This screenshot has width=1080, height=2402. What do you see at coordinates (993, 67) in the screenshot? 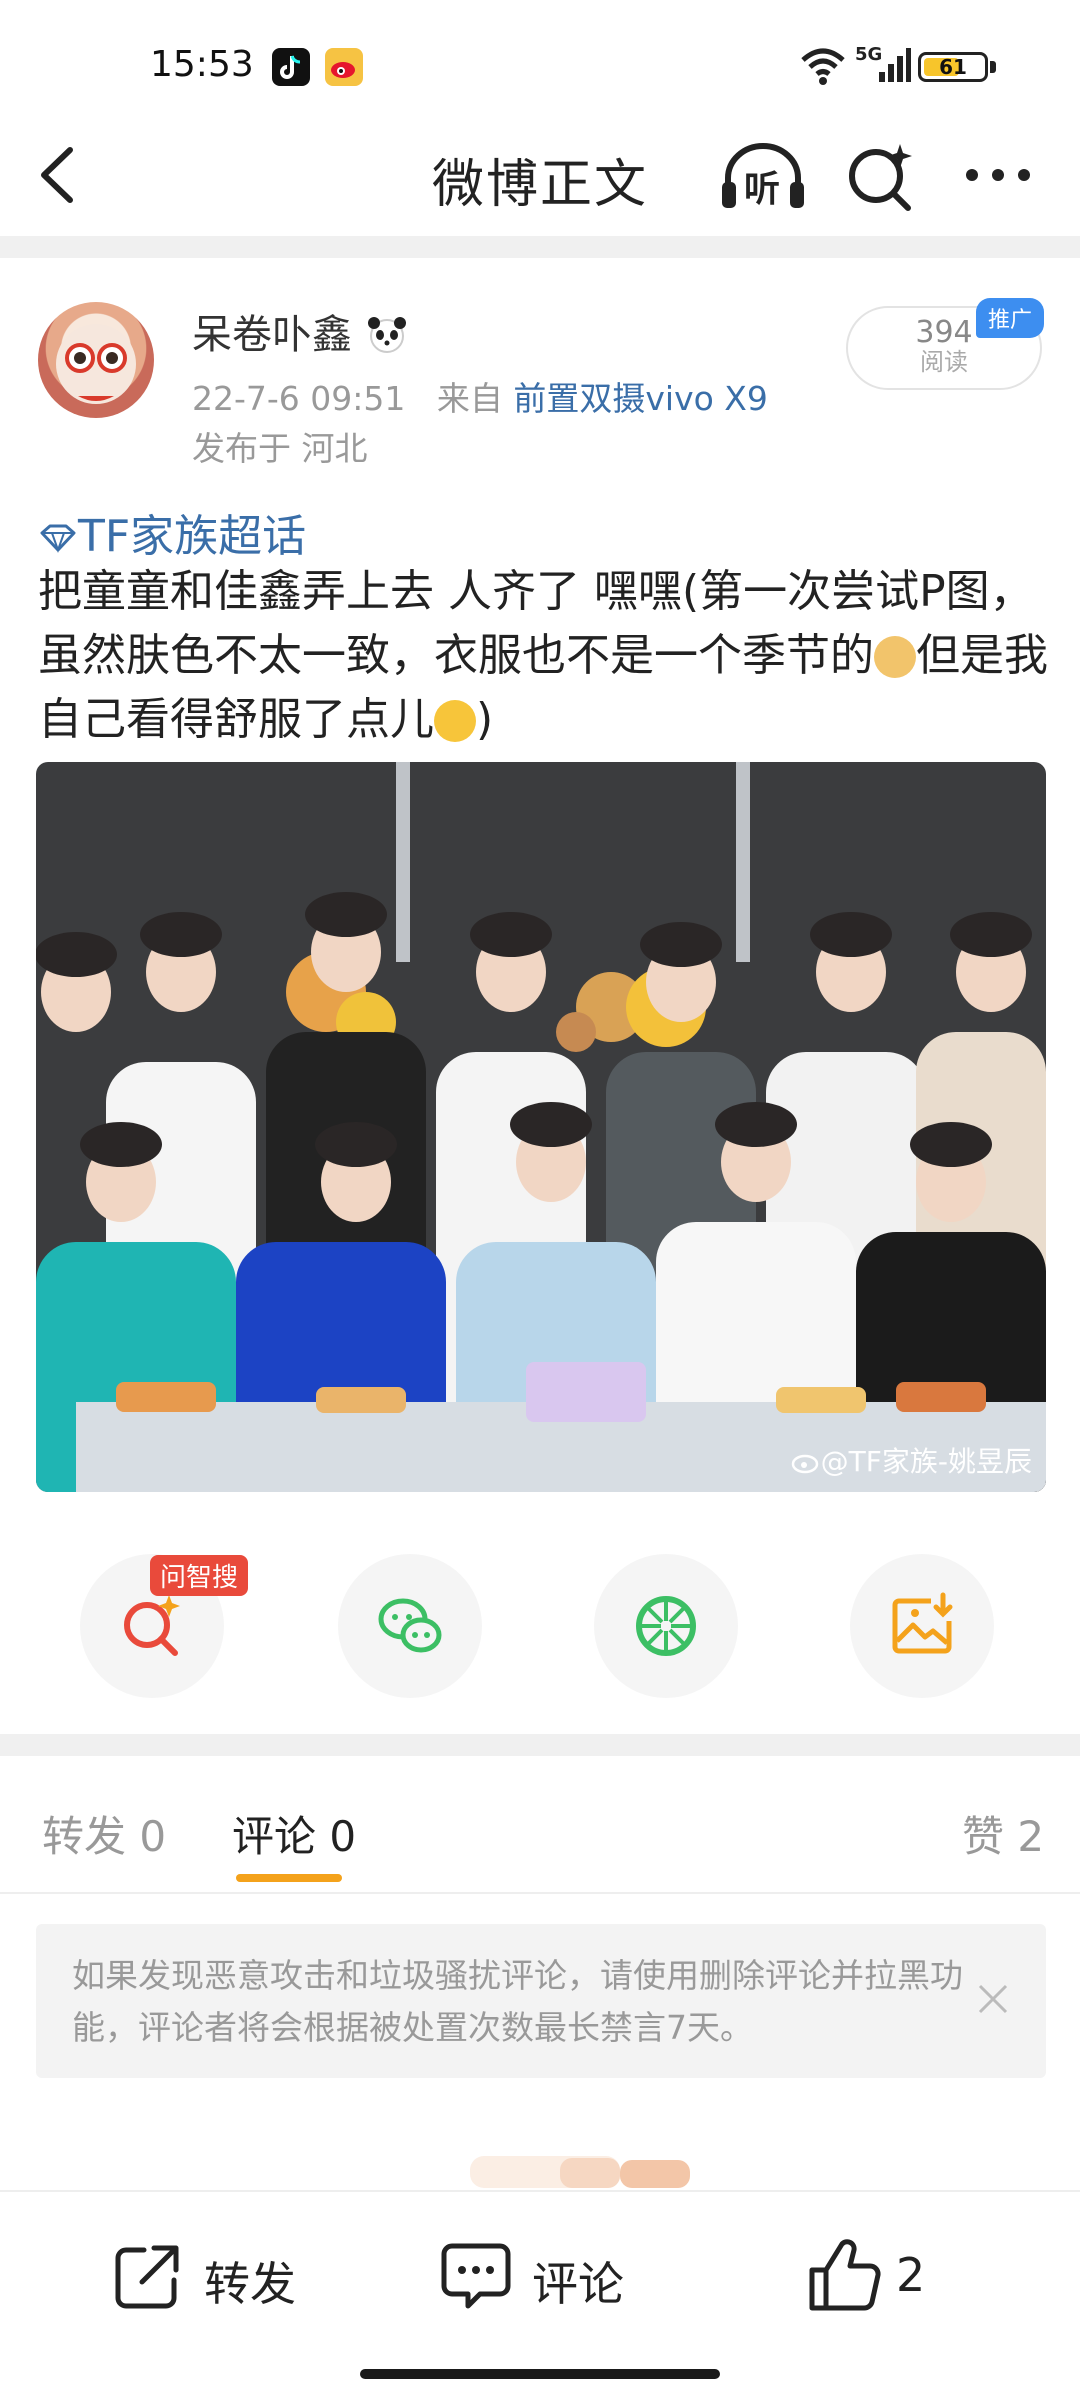
I see `battery-tip` at bounding box center [993, 67].